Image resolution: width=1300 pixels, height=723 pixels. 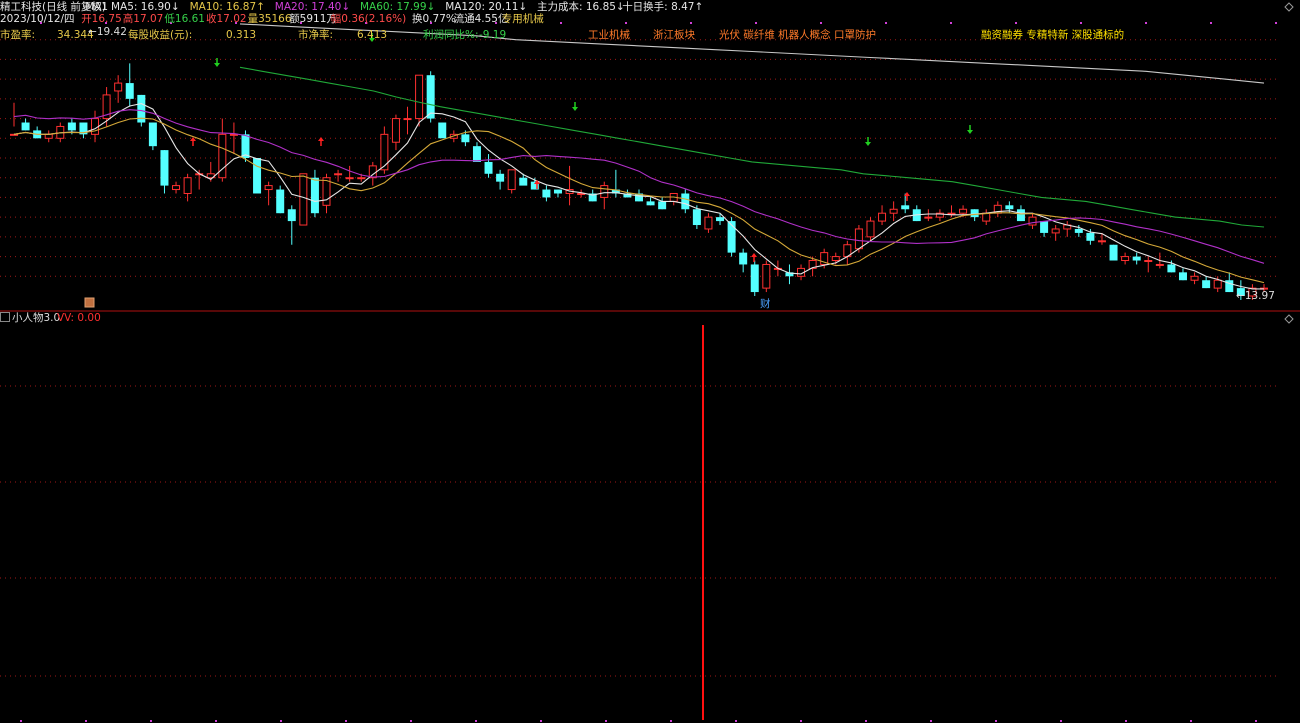 I want to click on hdr1-item: MA20: 17.40↓, so click(x=312, y=7).